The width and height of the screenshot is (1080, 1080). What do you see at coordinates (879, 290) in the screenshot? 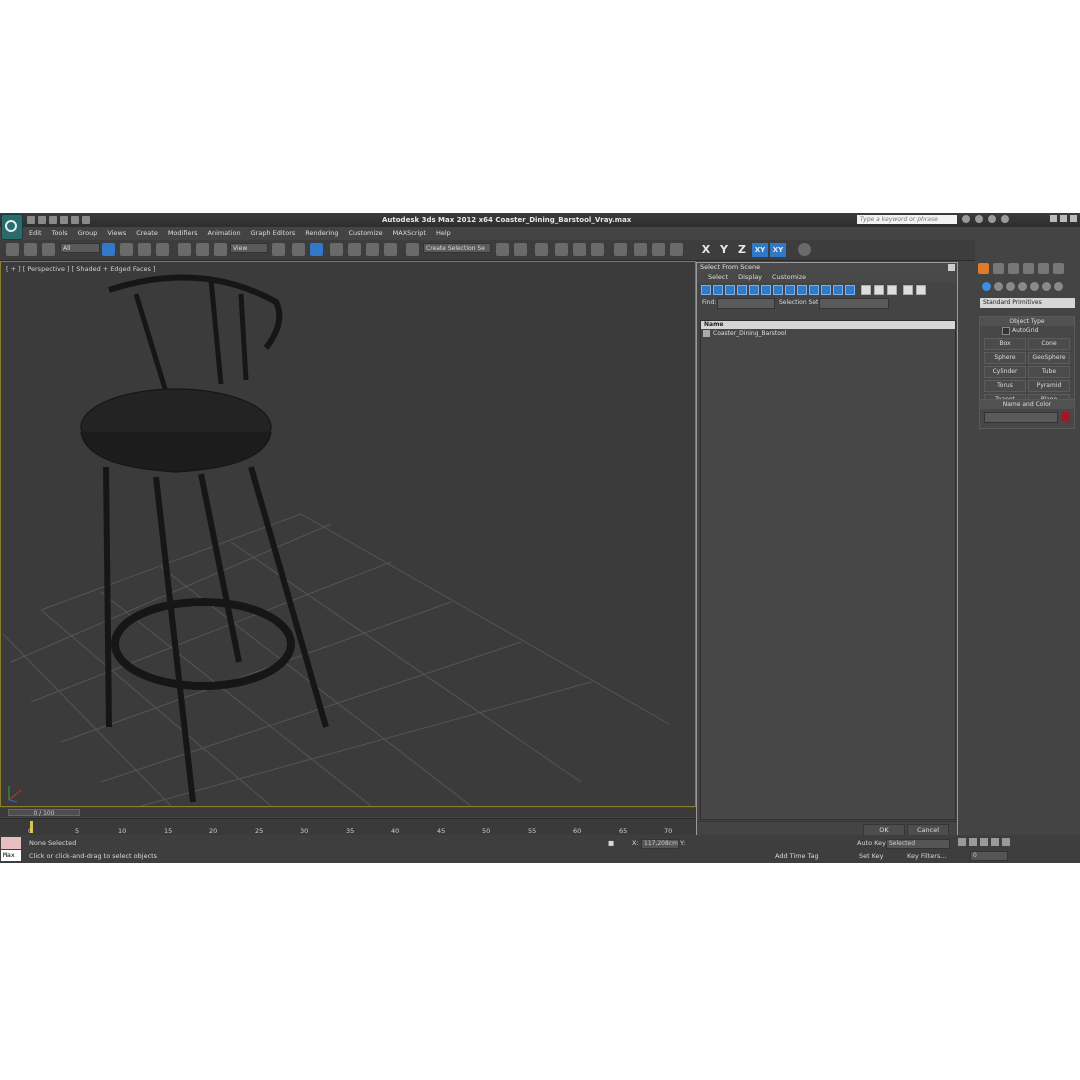
I see `select-none-icon` at bounding box center [879, 290].